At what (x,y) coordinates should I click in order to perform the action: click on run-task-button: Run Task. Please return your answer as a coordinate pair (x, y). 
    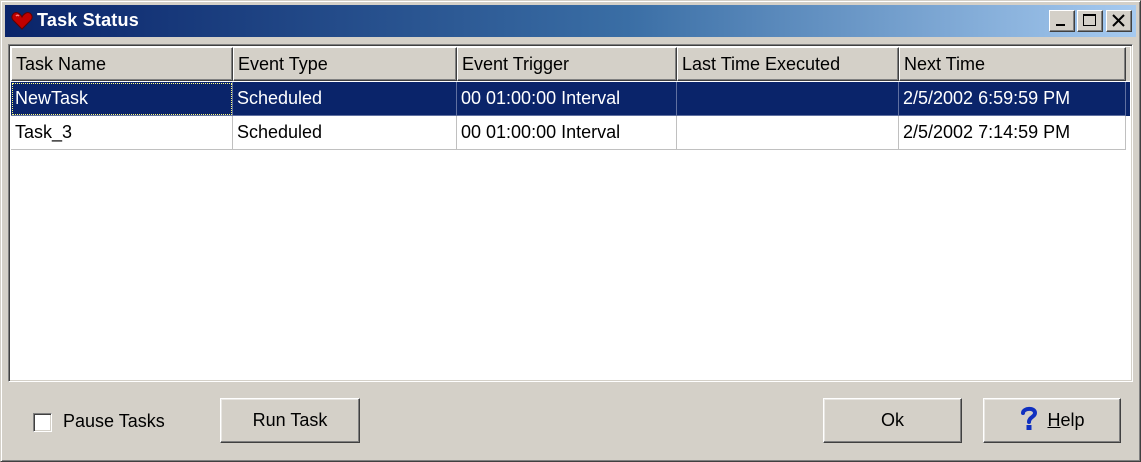
    Looking at the image, I should click on (290, 420).